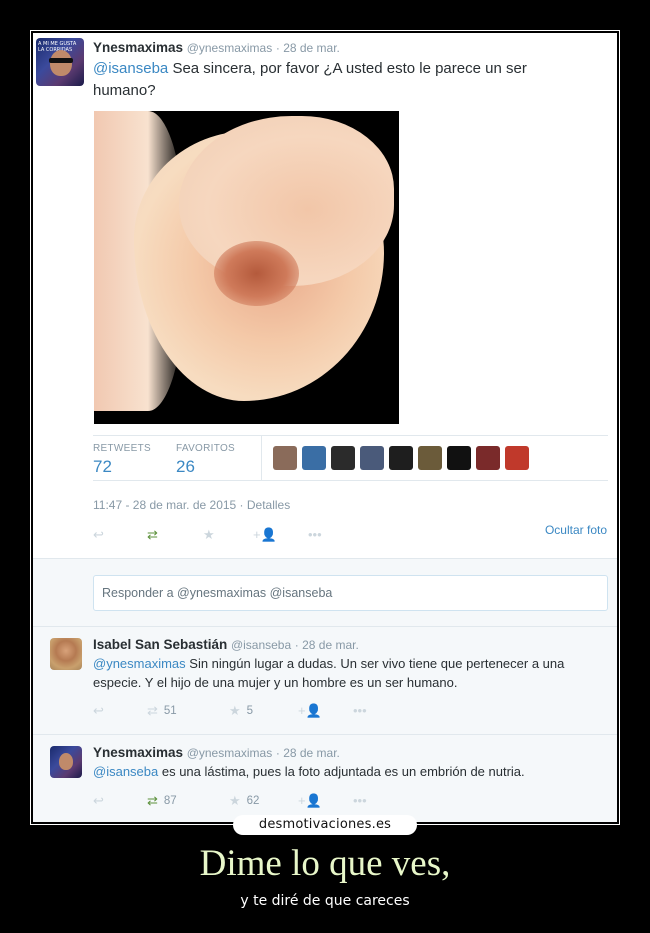 The width and height of the screenshot is (650, 933). I want to click on author-name: Isabel San Sebastián, so click(160, 644).